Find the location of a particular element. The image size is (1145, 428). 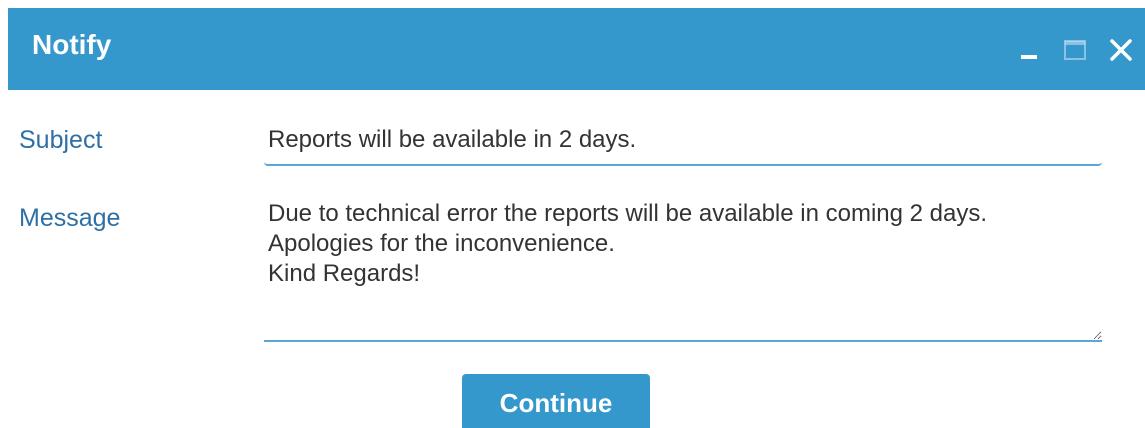

minimize-icon is located at coordinates (1029, 50).